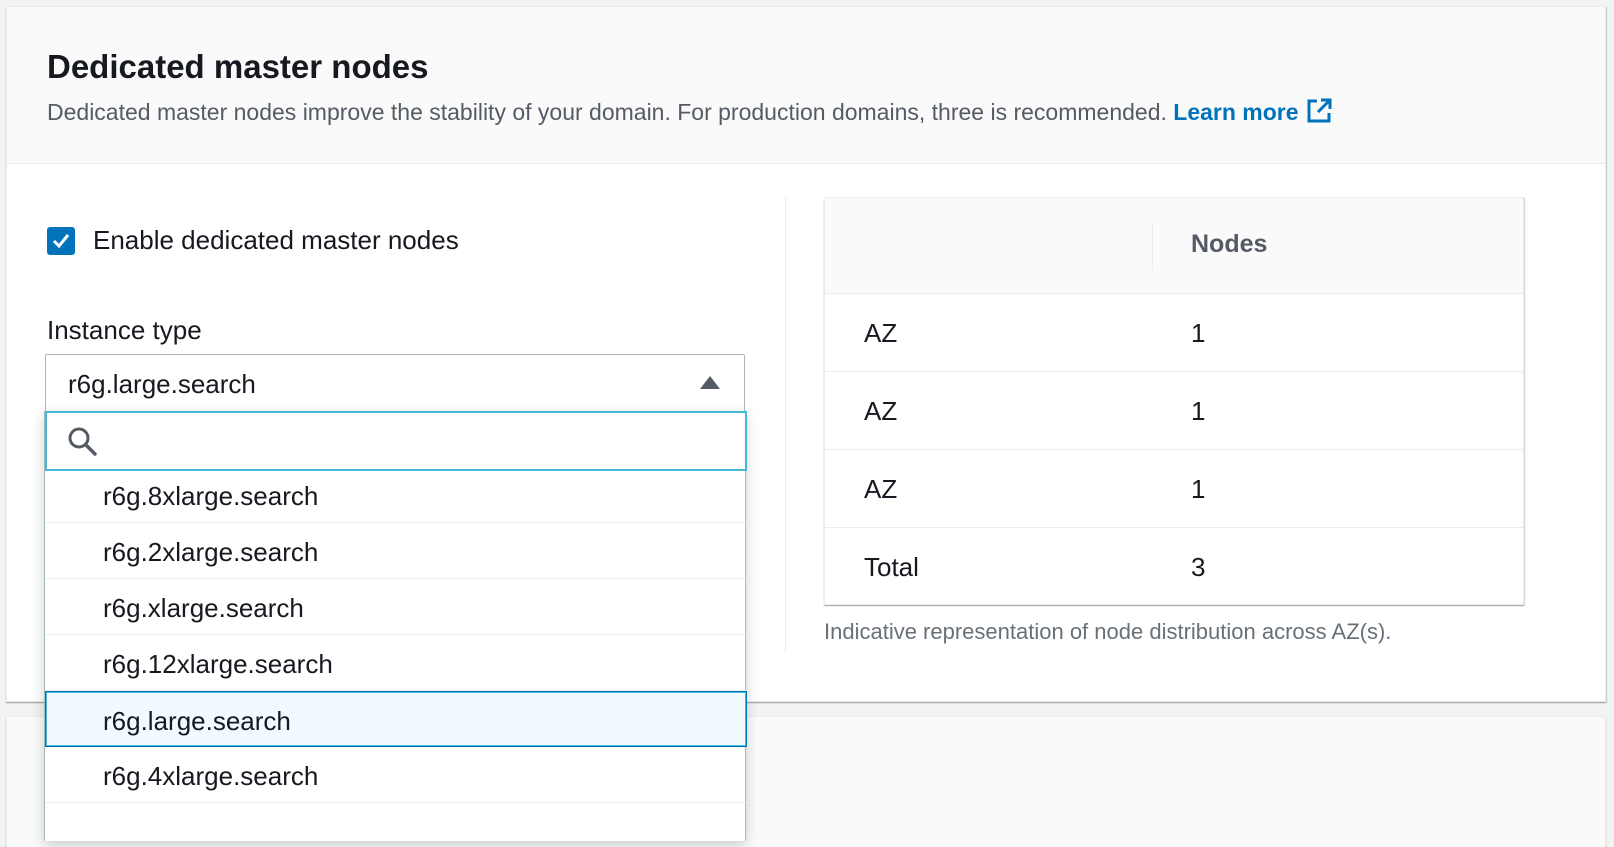 The image size is (1614, 847). I want to click on enable-dedicated-master-checkbox: Enable dedicated master nodes, so click(253, 240).